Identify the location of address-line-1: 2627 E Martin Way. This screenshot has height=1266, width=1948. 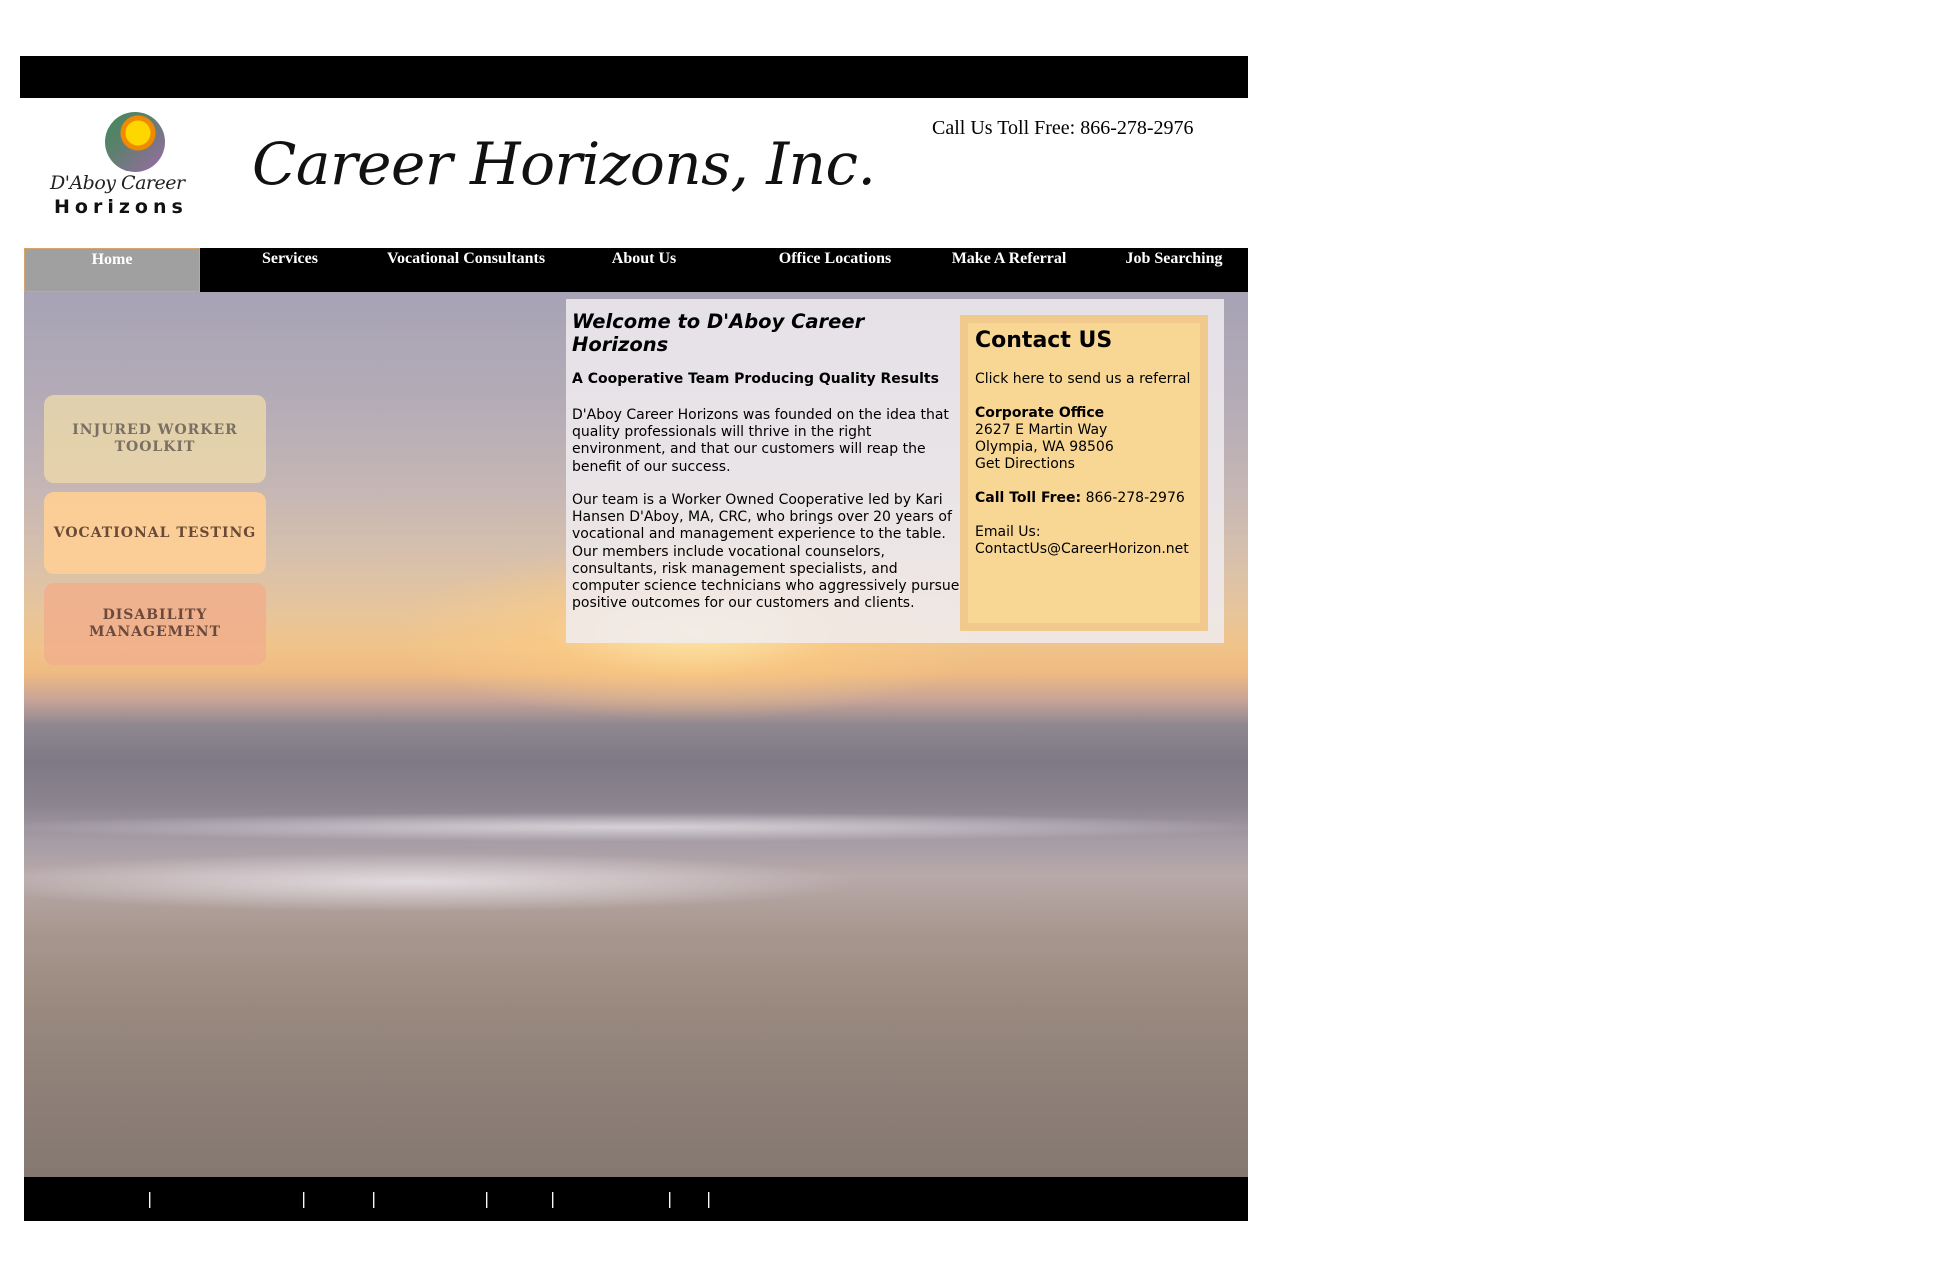
(1041, 430).